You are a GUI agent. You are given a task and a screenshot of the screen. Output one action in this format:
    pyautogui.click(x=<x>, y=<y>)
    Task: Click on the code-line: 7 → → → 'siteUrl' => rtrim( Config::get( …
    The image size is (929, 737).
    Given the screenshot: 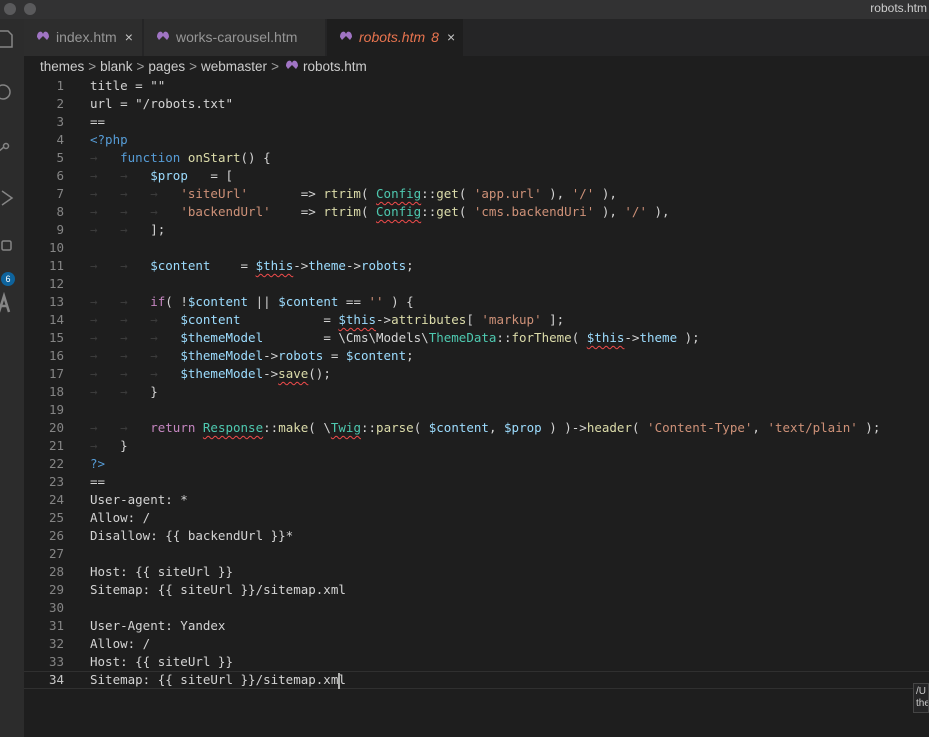 What is the action you would take?
    pyautogui.click(x=476, y=194)
    